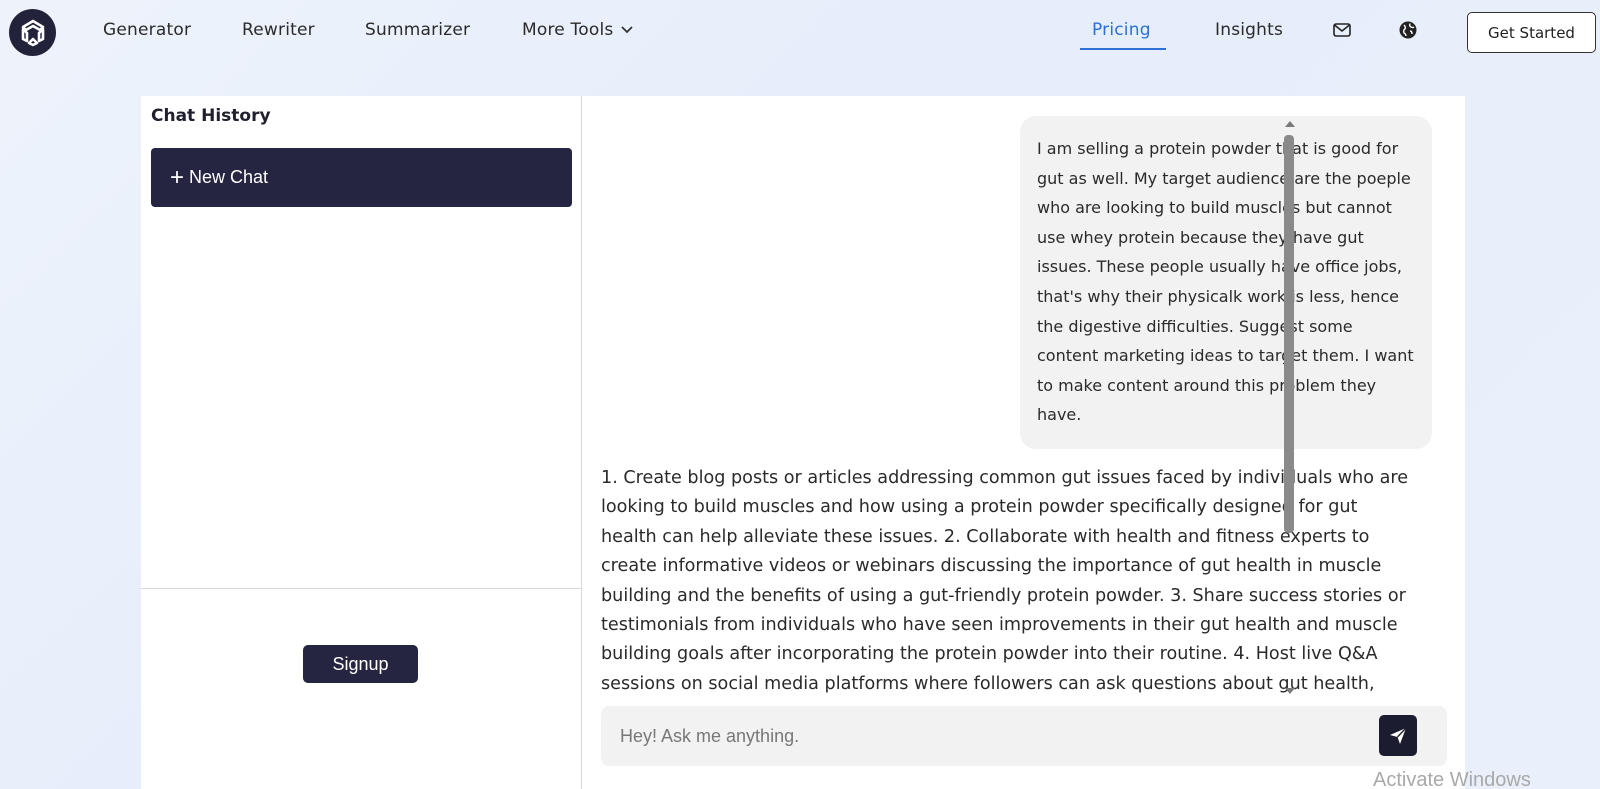 The image size is (1600, 789). What do you see at coordinates (568, 30) in the screenshot?
I see `nav-more-tools-label: More Tools` at bounding box center [568, 30].